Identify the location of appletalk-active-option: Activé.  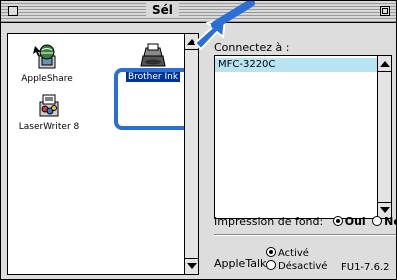
(287, 253).